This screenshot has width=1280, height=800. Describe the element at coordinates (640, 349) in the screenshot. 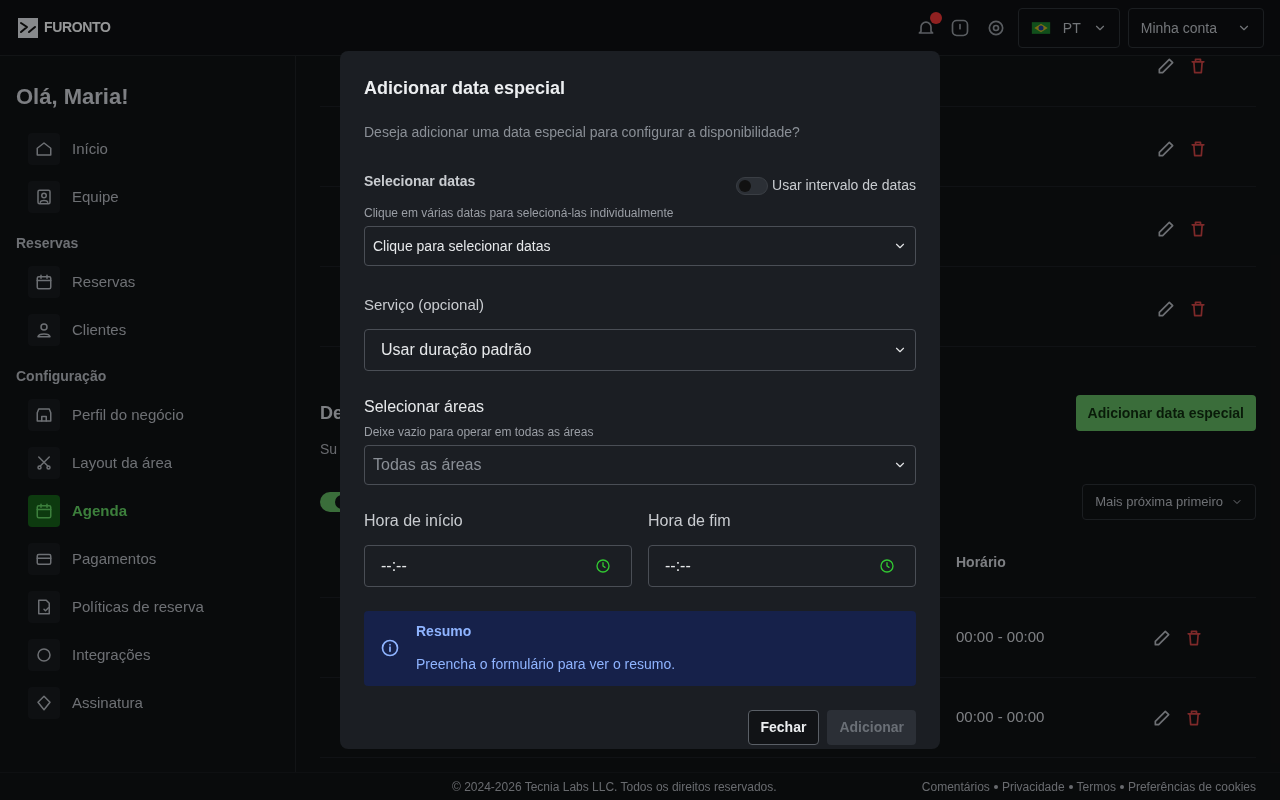

I see `service-select: Usar duração padrão` at that location.